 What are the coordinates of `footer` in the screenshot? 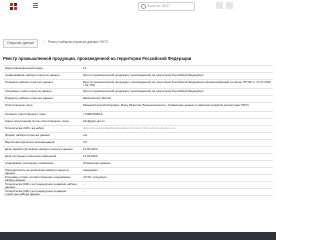 It's located at (138, 236).